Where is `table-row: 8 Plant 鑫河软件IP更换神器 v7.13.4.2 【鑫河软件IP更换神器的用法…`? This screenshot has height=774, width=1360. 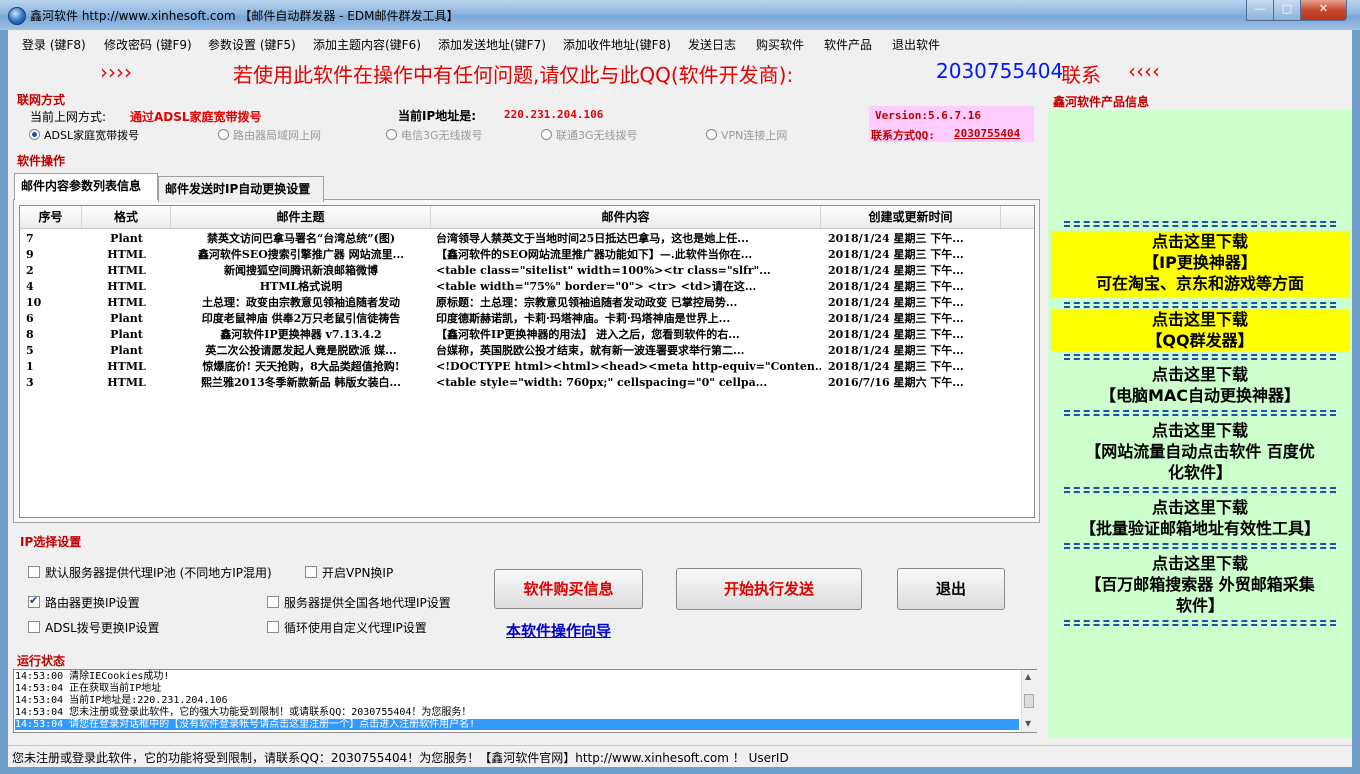 table-row: 8 Plant 鑫河软件IP更换神器 v7.13.4.2 【鑫河软件IP更换神器的用法… is located at coordinates (527, 335).